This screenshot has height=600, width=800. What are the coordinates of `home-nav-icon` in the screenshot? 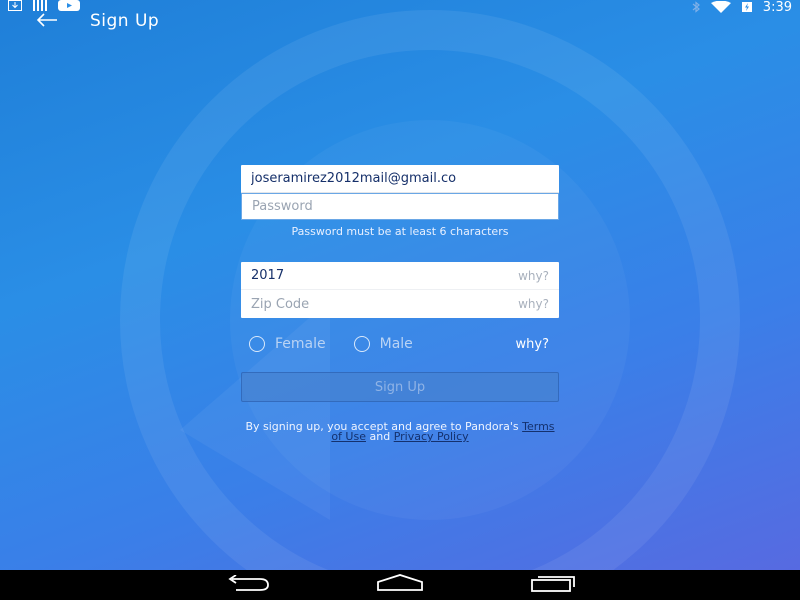 It's located at (400, 585).